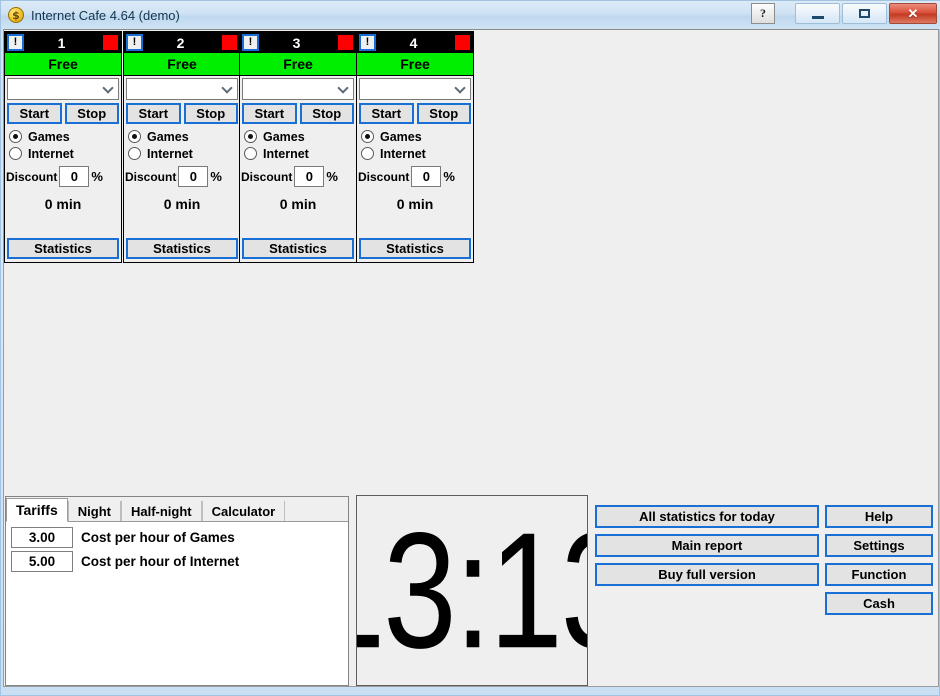 The height and width of the screenshot is (696, 940). I want to click on main-report-button: Main report, so click(707, 545).